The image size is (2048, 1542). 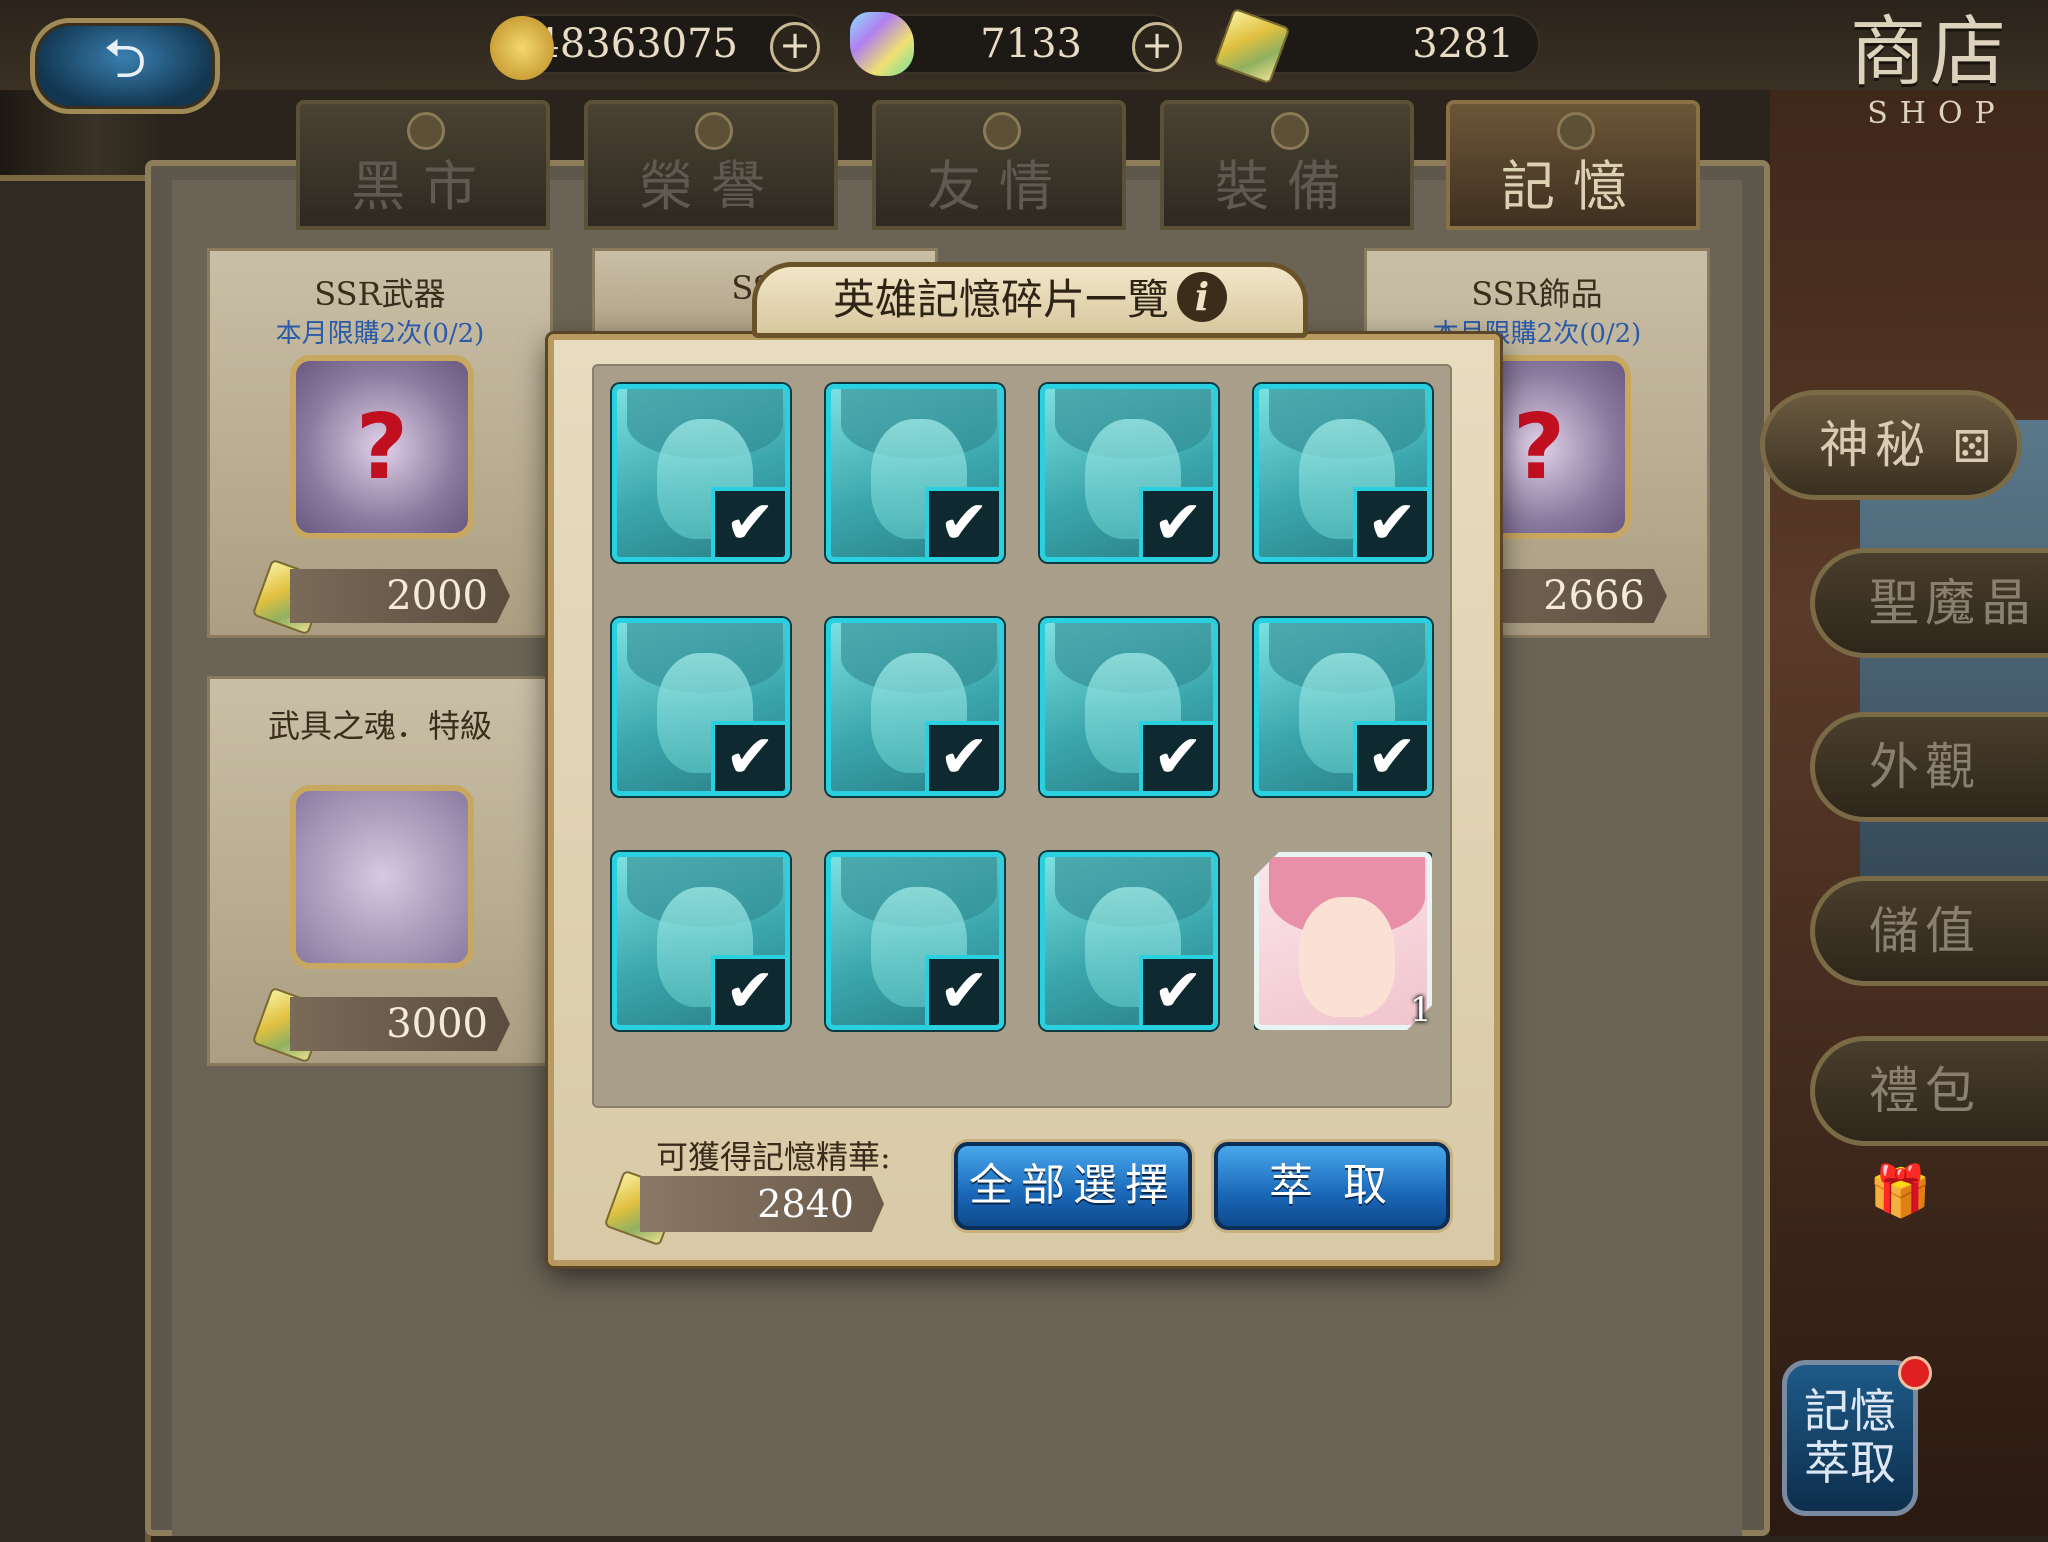 I want to click on tab-equipment: 裝備, so click(x=1287, y=165).